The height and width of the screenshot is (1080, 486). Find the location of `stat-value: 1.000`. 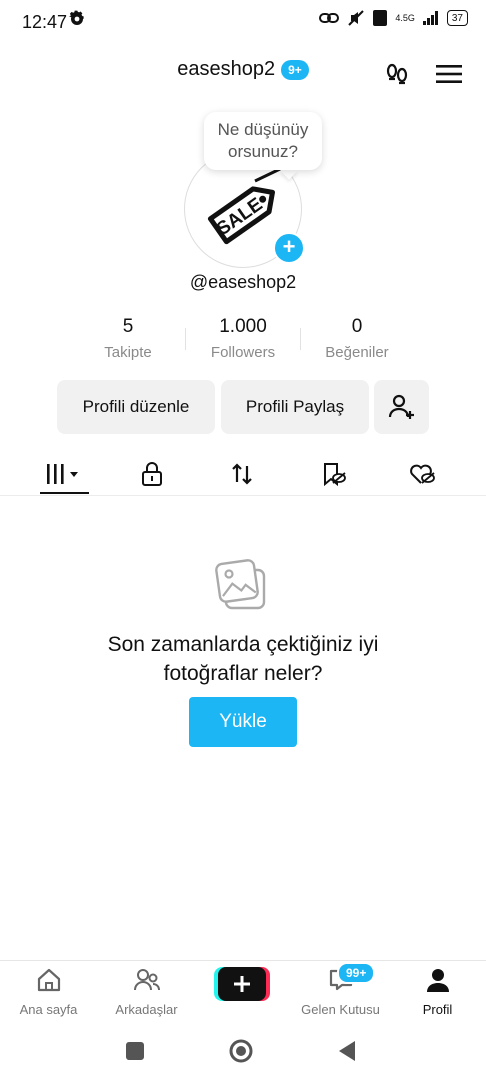

stat-value: 1.000 is located at coordinates (243, 326).